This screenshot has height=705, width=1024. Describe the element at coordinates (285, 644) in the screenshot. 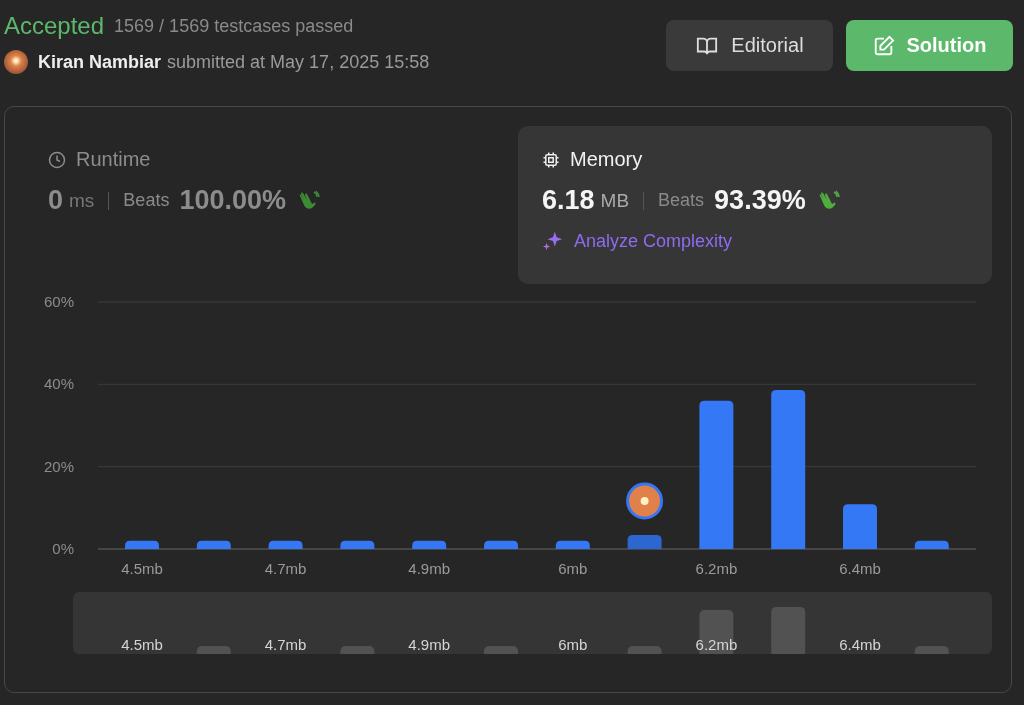

I see `overview-label: 4.7mb` at that location.